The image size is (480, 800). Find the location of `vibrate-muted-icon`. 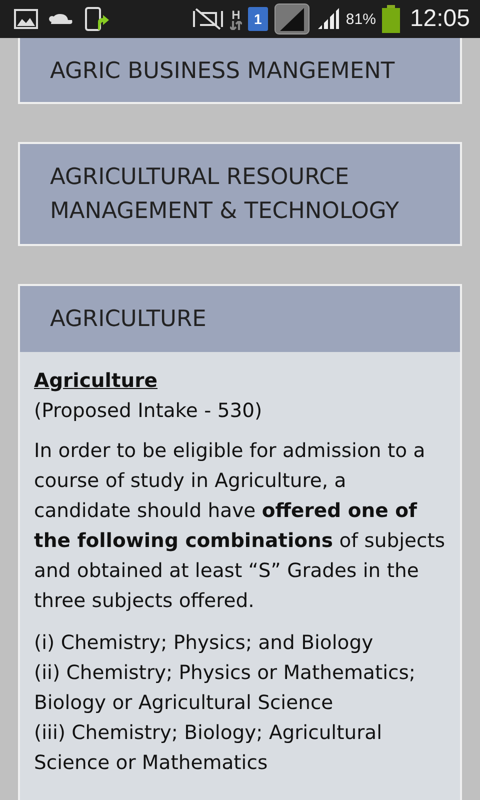

vibrate-muted-icon is located at coordinates (208, 19).